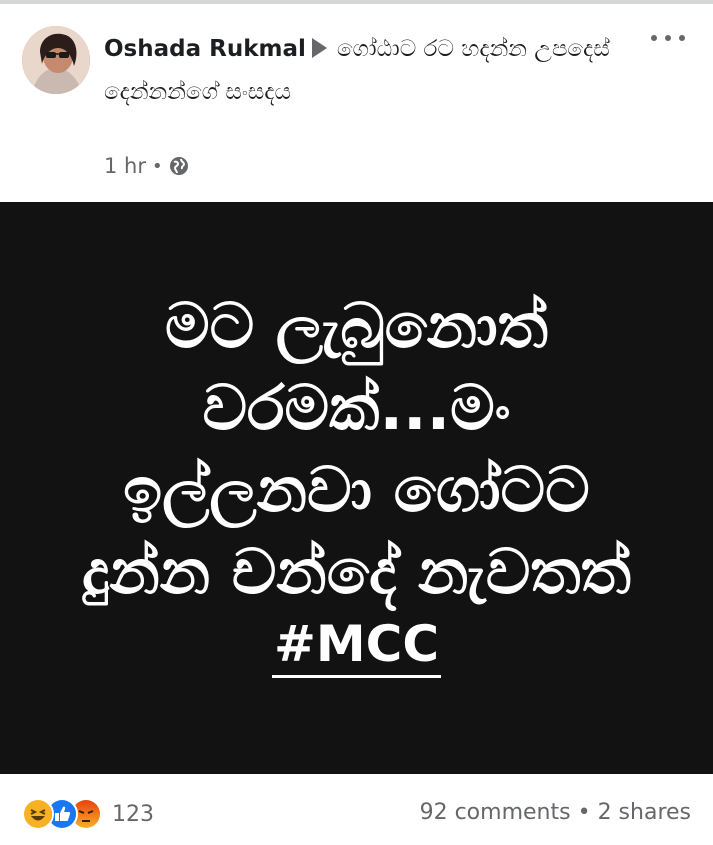 This screenshot has width=713, height=845. Describe the element at coordinates (356, 407) in the screenshot. I see `image-line: වරමක්...මං` at that location.